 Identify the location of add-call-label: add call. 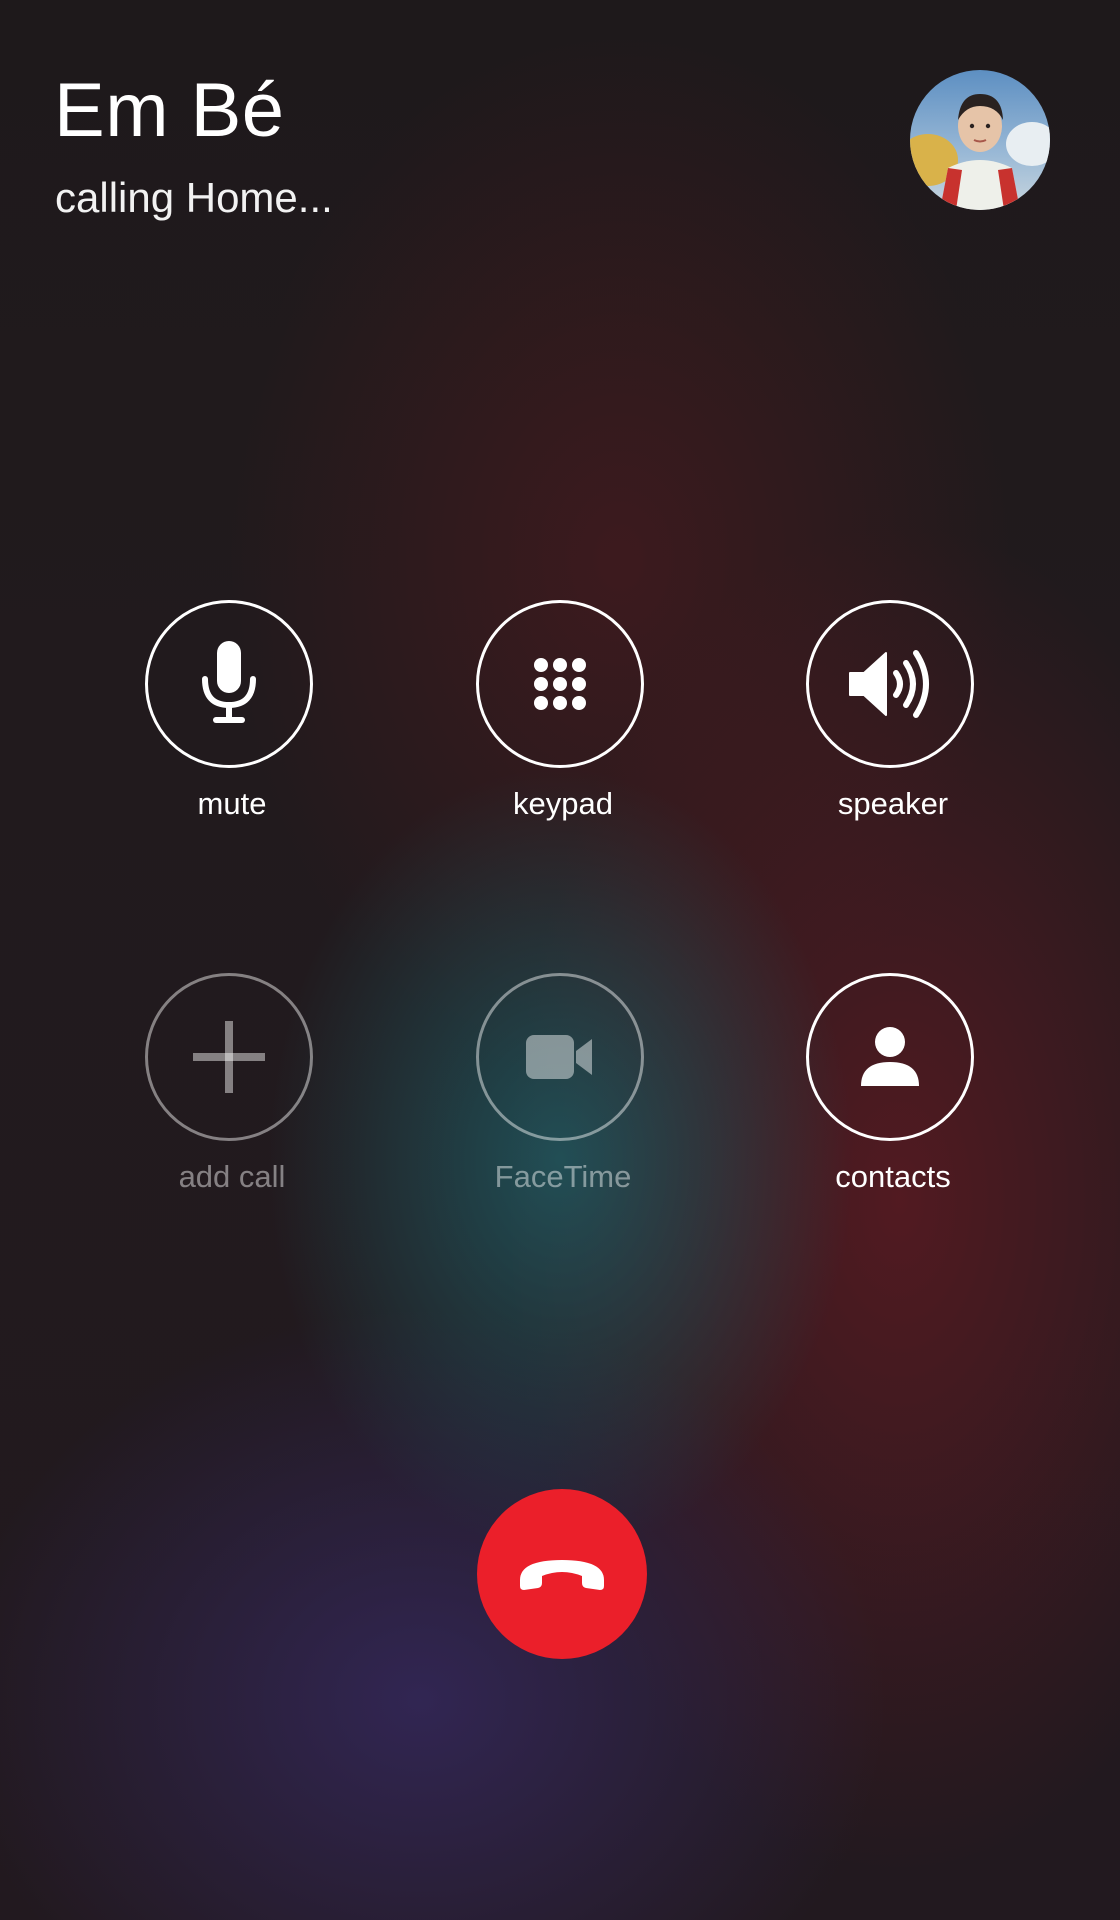
(232, 1176).